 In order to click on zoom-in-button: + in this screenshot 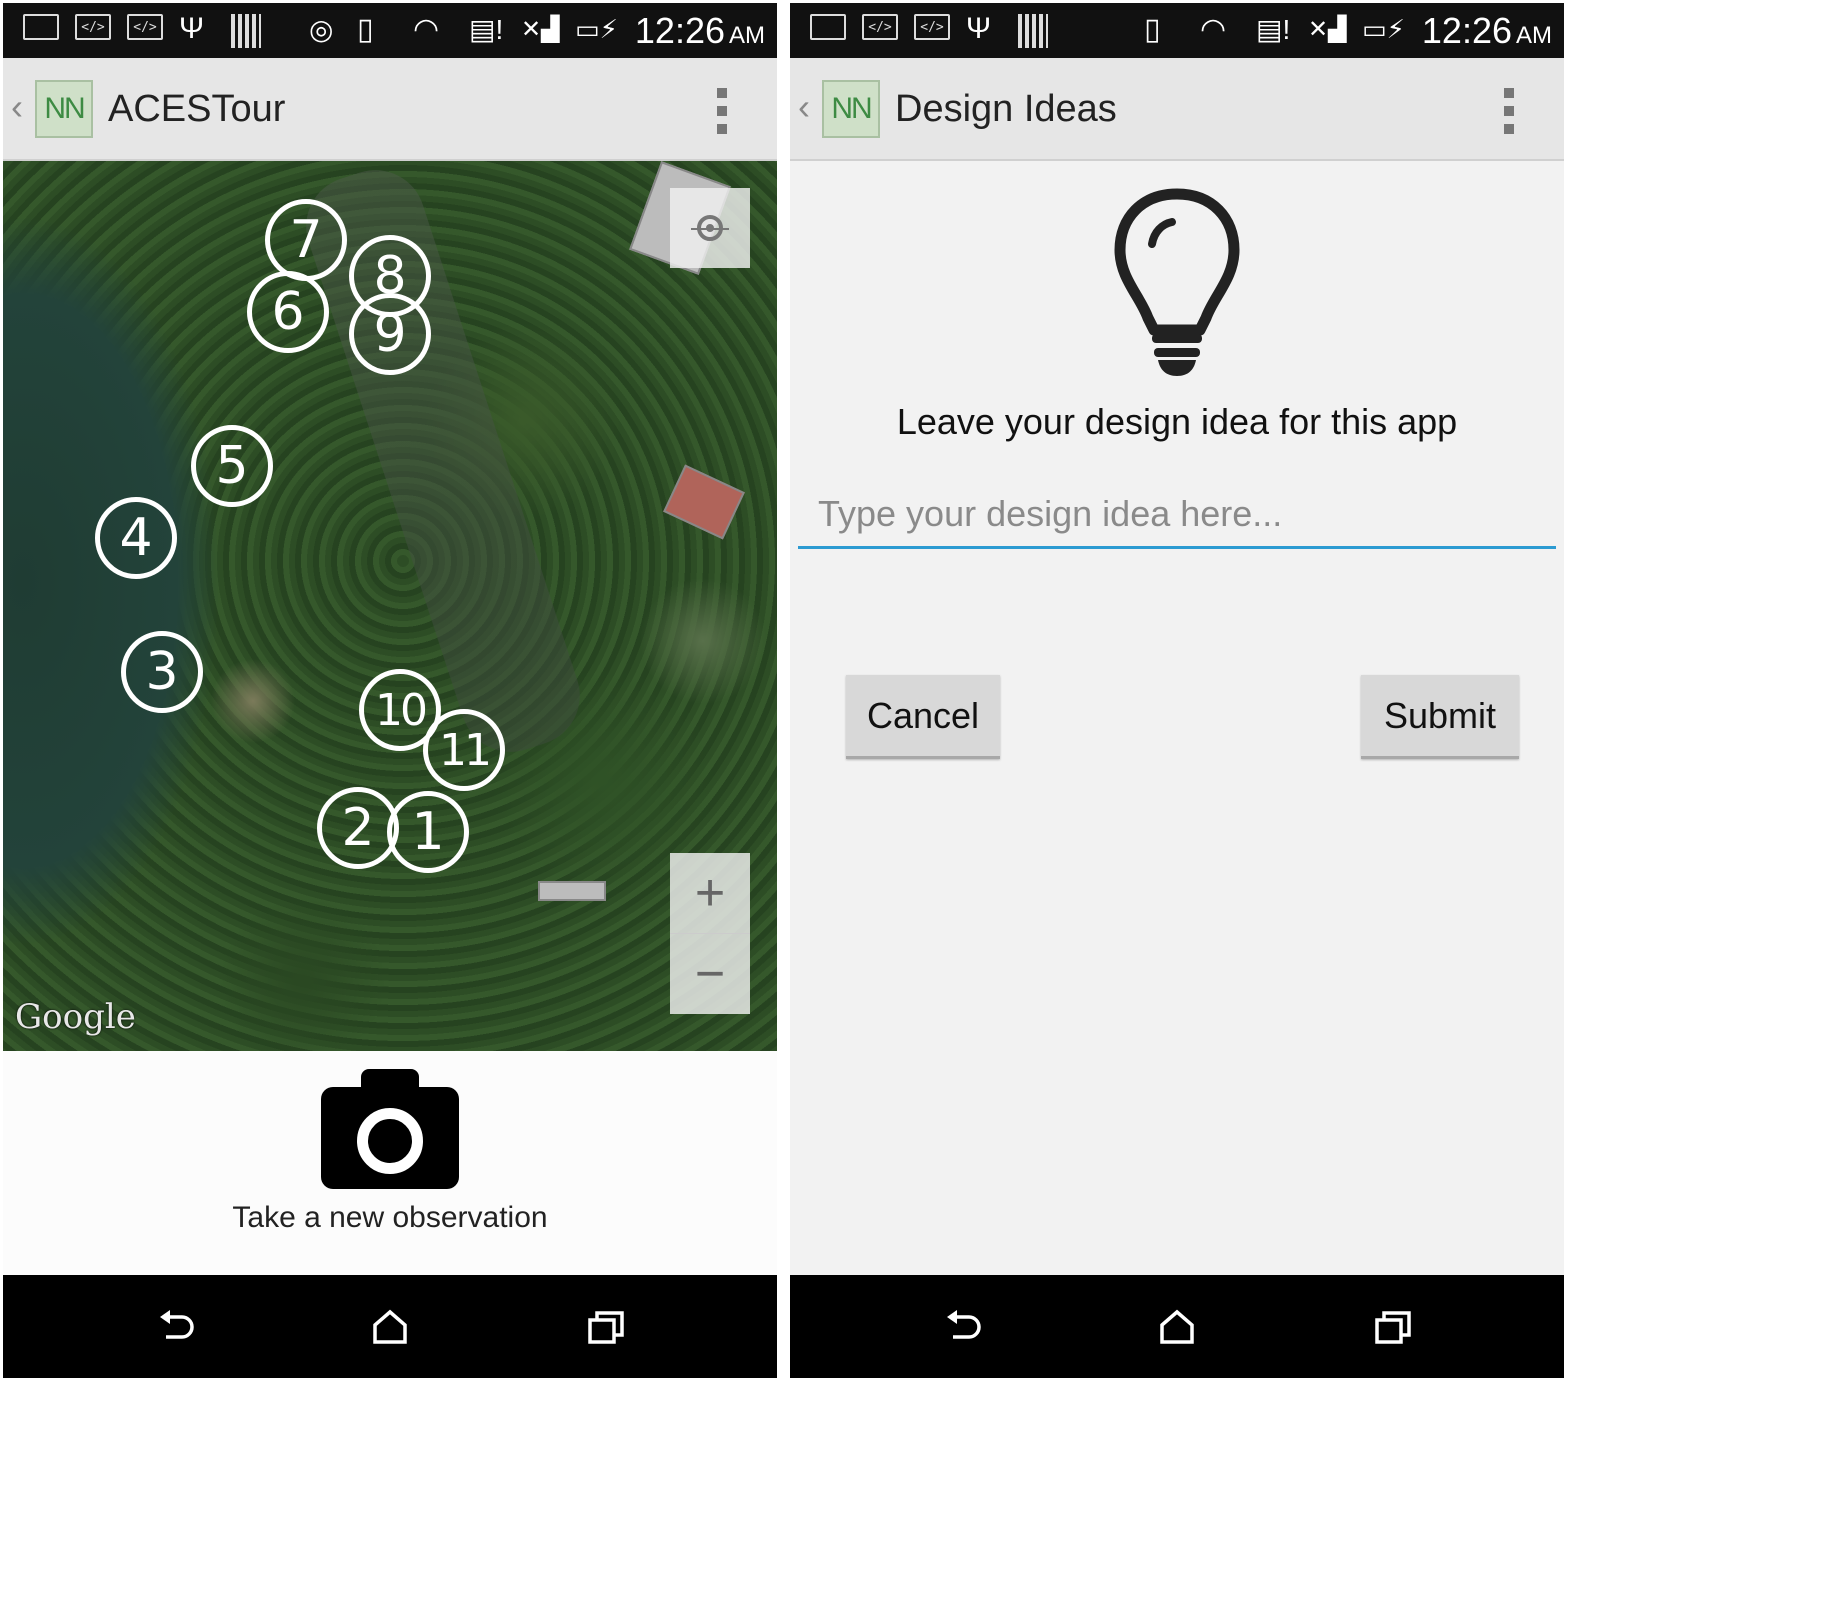, I will do `click(710, 893)`.